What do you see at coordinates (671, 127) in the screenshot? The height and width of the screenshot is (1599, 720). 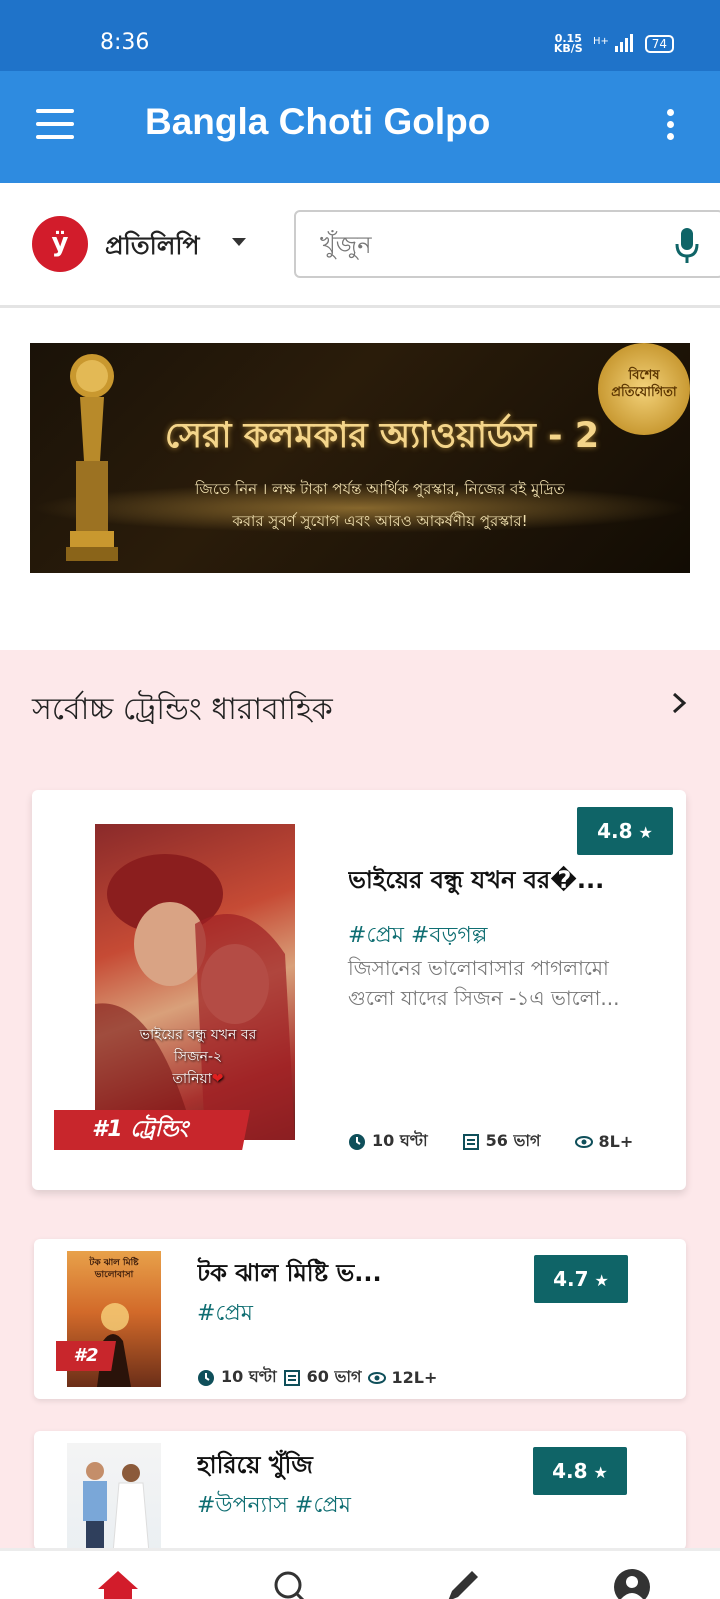 I see `more-vert-icon` at bounding box center [671, 127].